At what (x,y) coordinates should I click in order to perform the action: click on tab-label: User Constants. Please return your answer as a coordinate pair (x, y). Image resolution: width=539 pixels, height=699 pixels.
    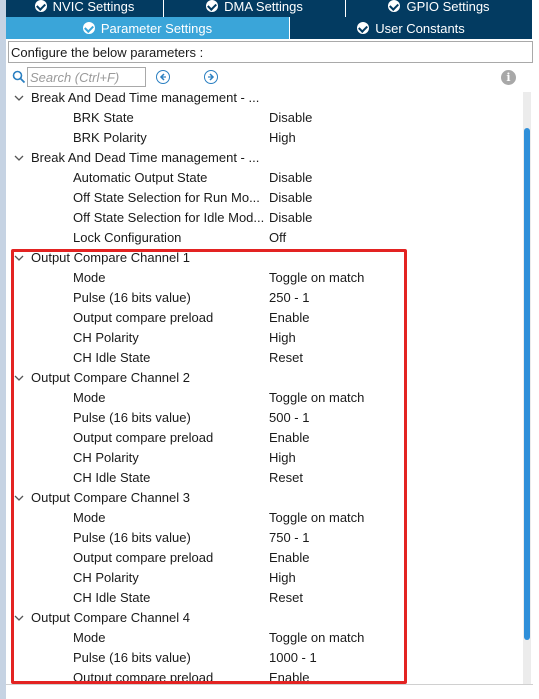
    Looking at the image, I should click on (420, 28).